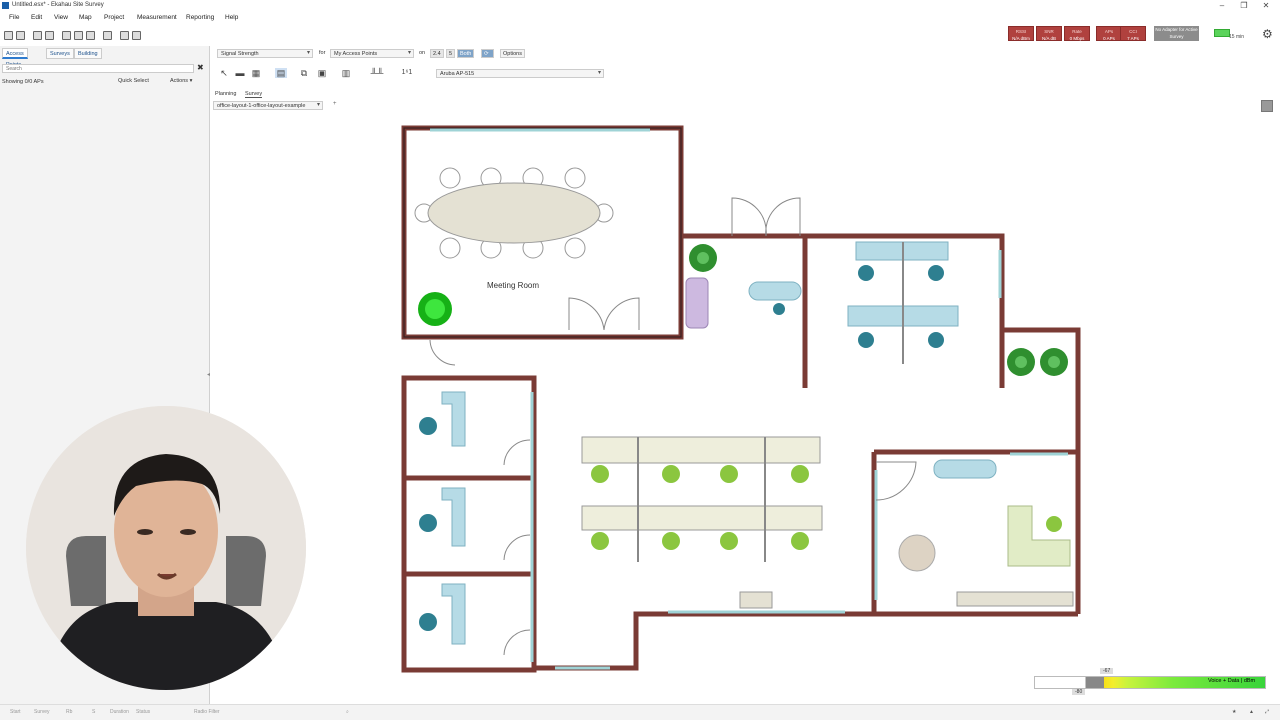 The height and width of the screenshot is (720, 1280). What do you see at coordinates (15, 712) in the screenshot?
I see `start-button: Start` at bounding box center [15, 712].